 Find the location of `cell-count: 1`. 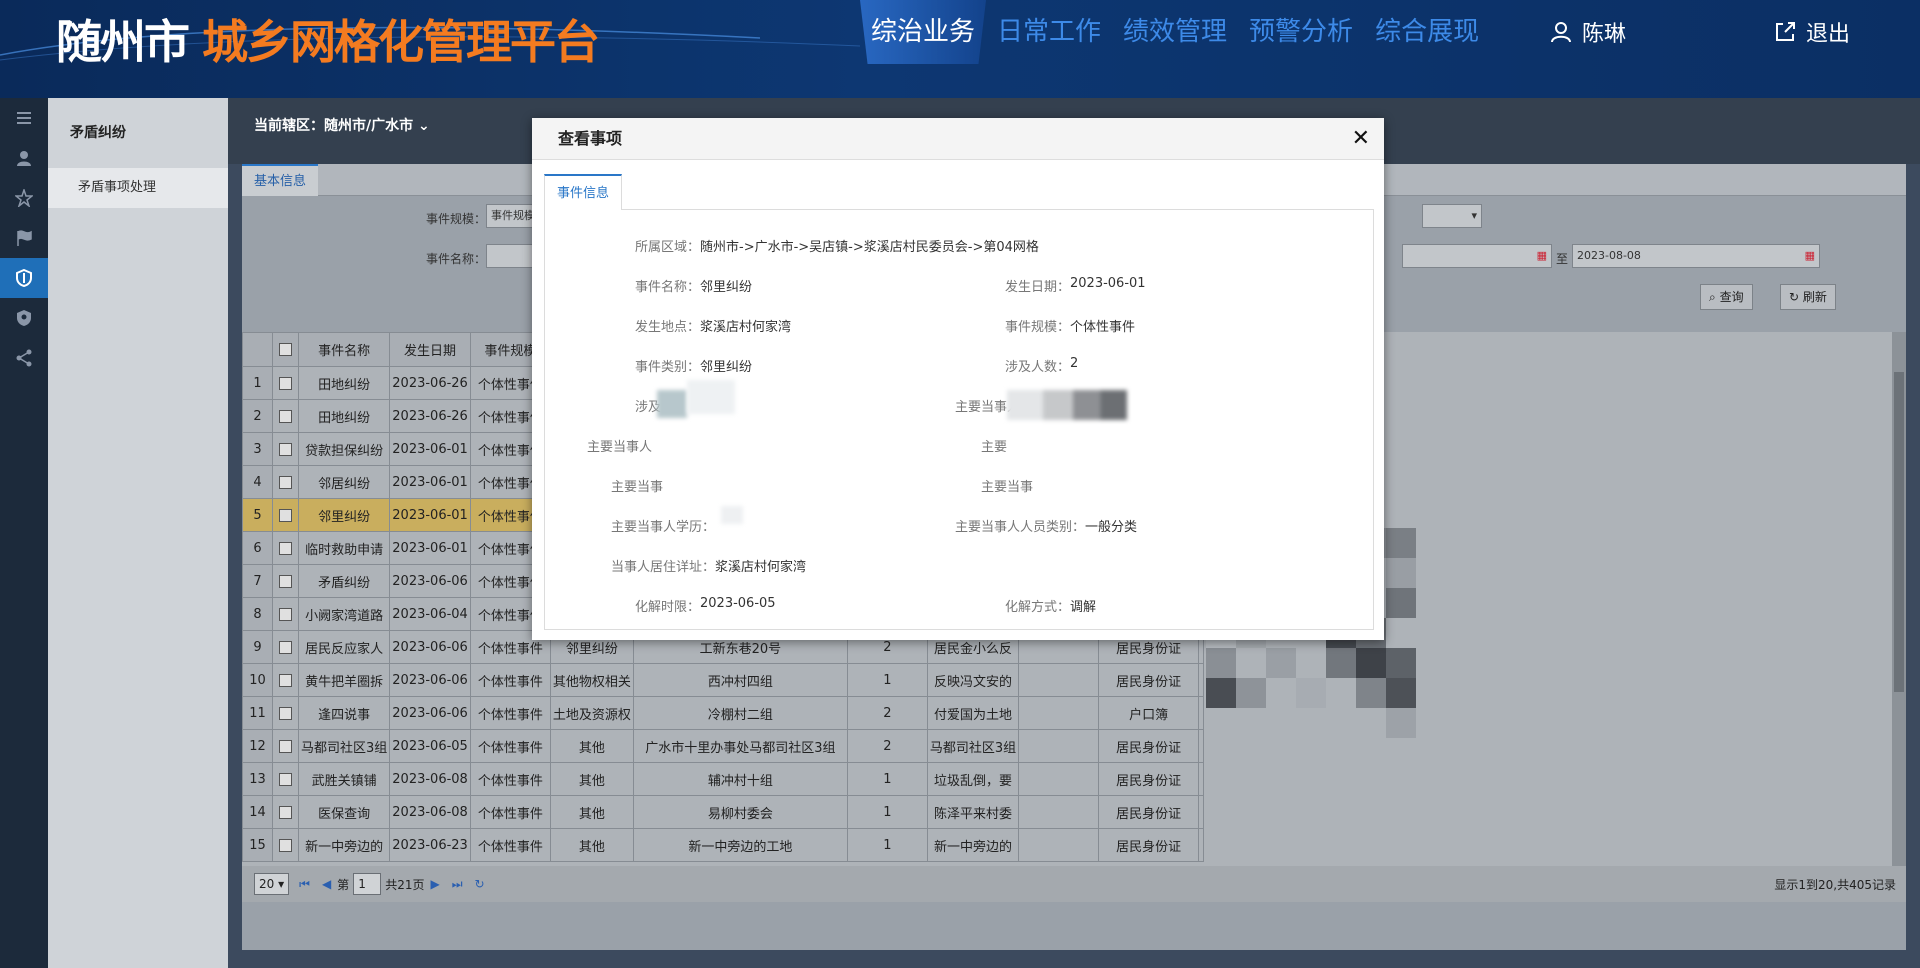

cell-count: 1 is located at coordinates (887, 779).